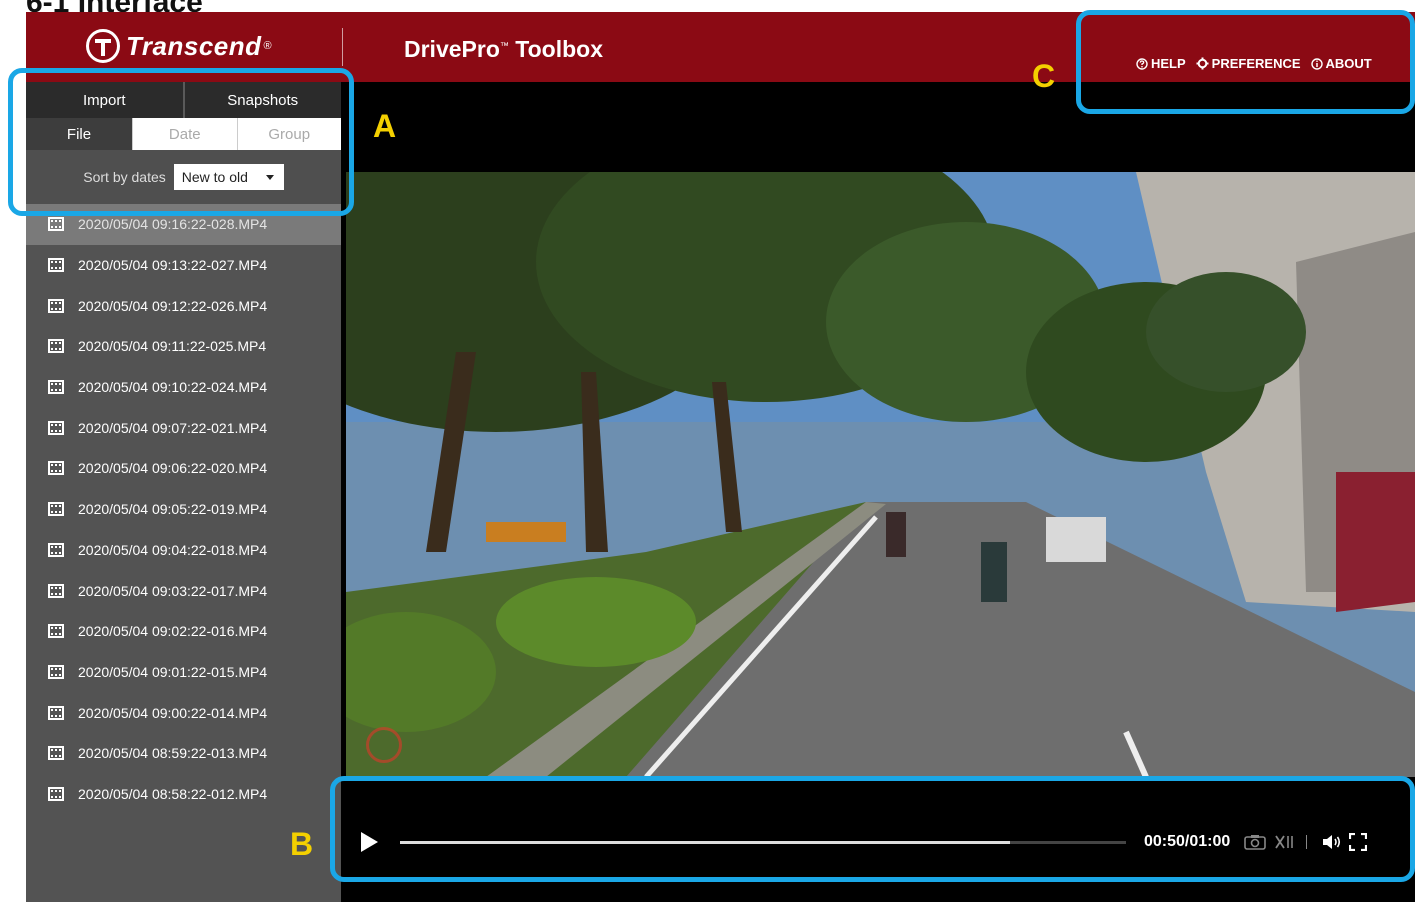 This screenshot has height=902, width=1415. Describe the element at coordinates (1044, 76) in the screenshot. I see `annotation-label-c: C` at that location.